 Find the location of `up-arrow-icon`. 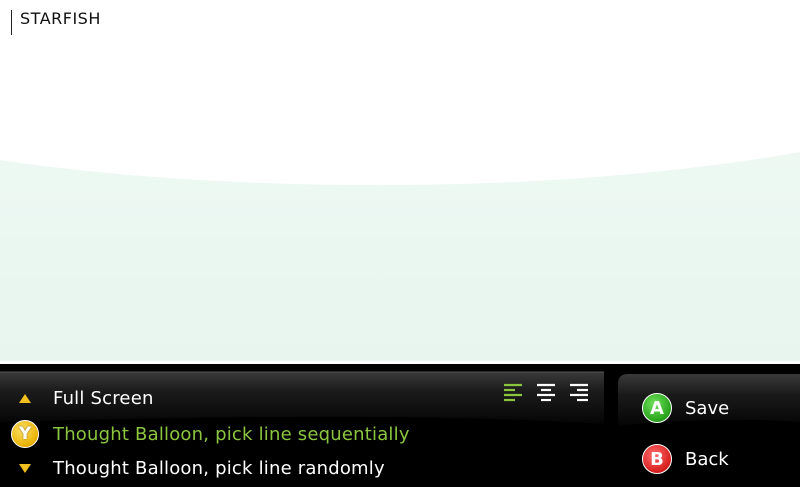

up-arrow-icon is located at coordinates (25, 398).